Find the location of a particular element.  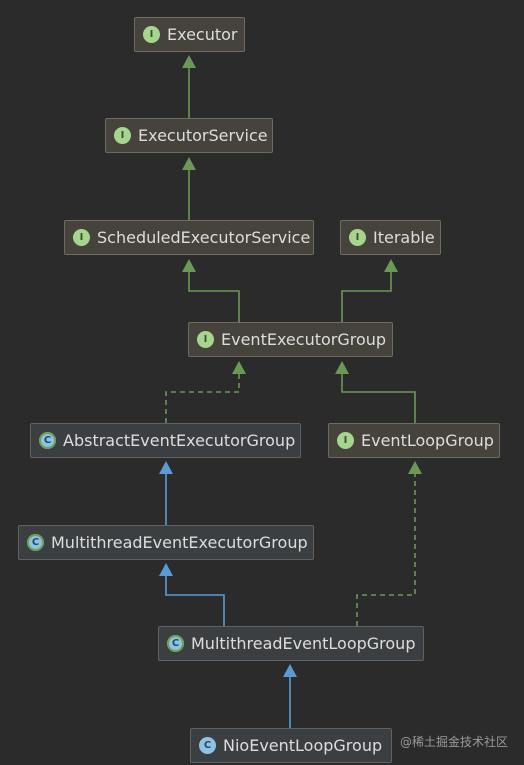

class-icon: C is located at coordinates (207, 745).